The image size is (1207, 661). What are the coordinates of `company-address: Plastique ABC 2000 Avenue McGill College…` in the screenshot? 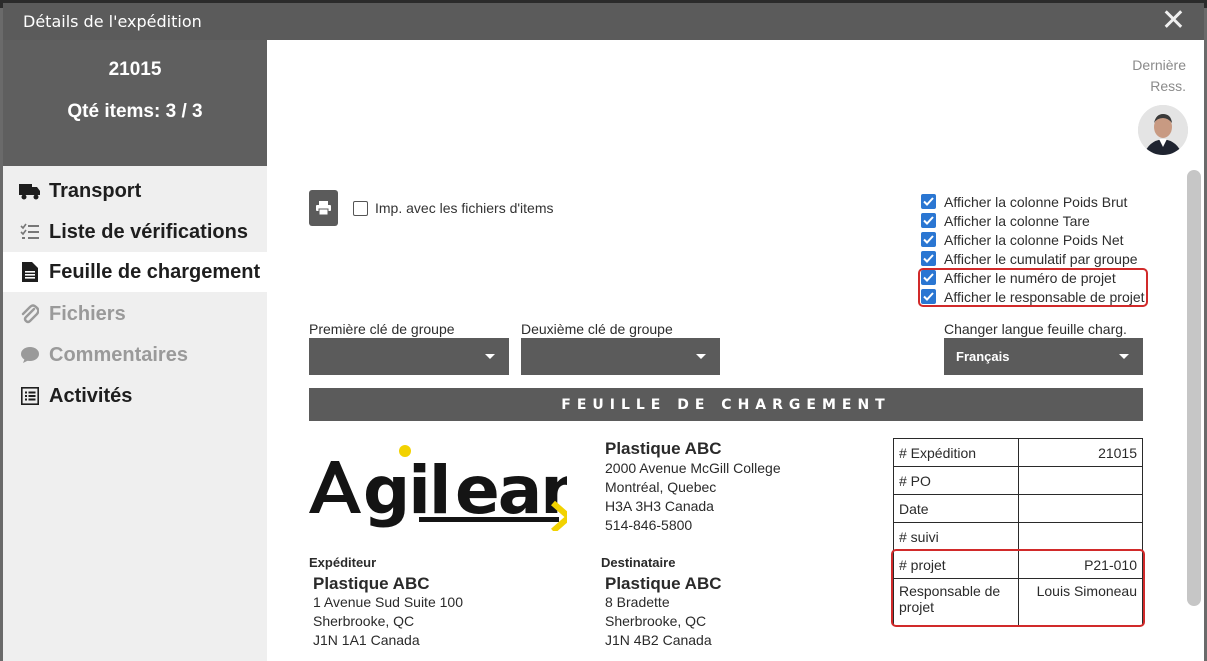 It's located at (693, 487).